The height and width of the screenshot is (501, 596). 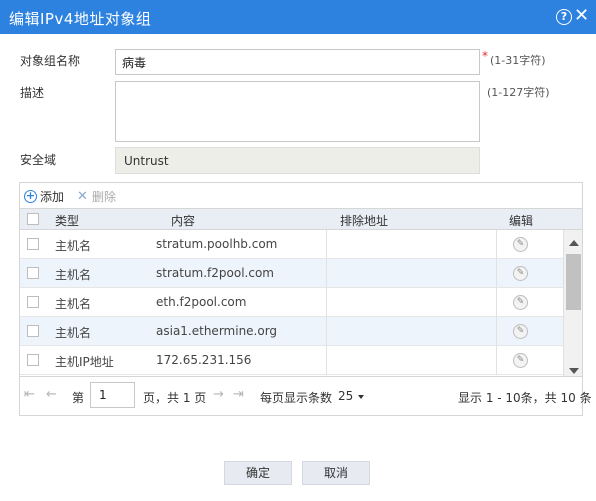 I want to click on page-number-input, so click(x=112, y=395).